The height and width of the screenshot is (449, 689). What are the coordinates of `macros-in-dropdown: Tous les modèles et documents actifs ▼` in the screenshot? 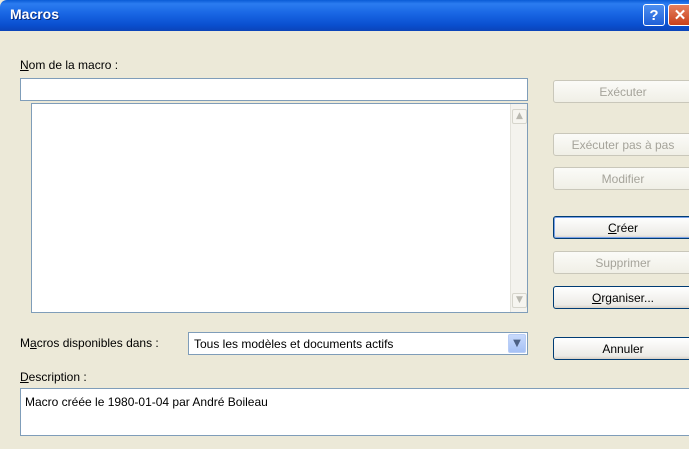 It's located at (358, 343).